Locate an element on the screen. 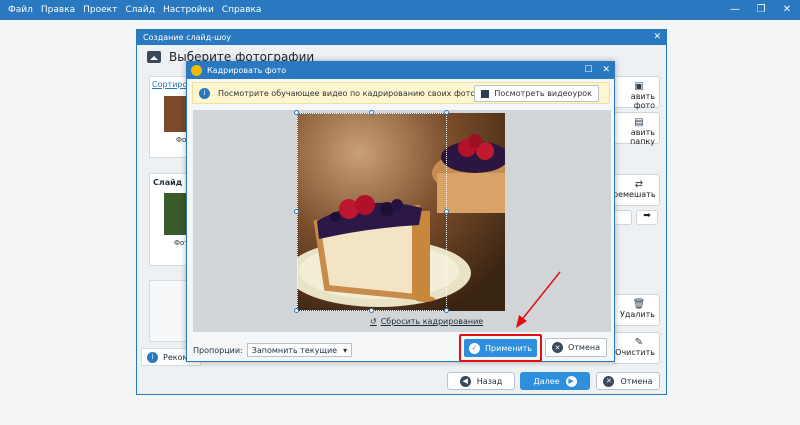 The height and width of the screenshot is (425, 800). menu-settings: Настройки is located at coordinates (188, 10).